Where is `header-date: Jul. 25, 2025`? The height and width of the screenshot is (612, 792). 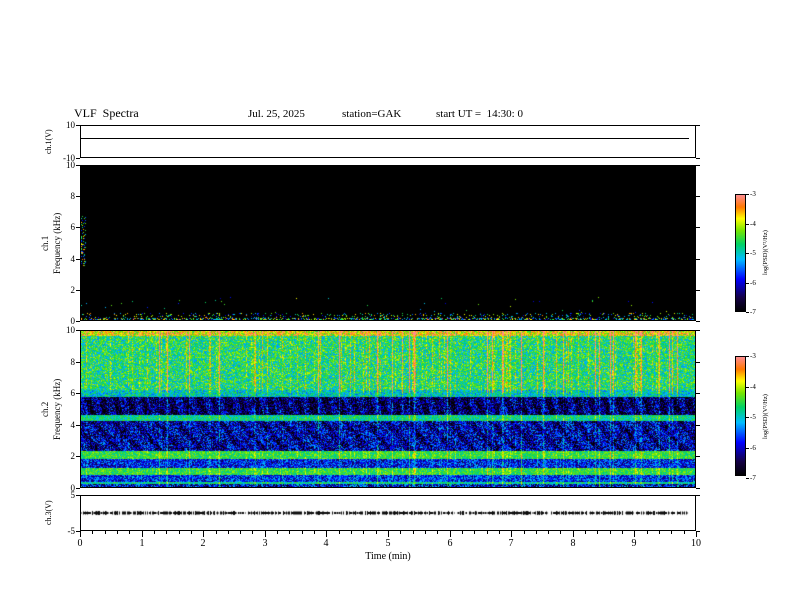 header-date: Jul. 25, 2025 is located at coordinates (276, 114).